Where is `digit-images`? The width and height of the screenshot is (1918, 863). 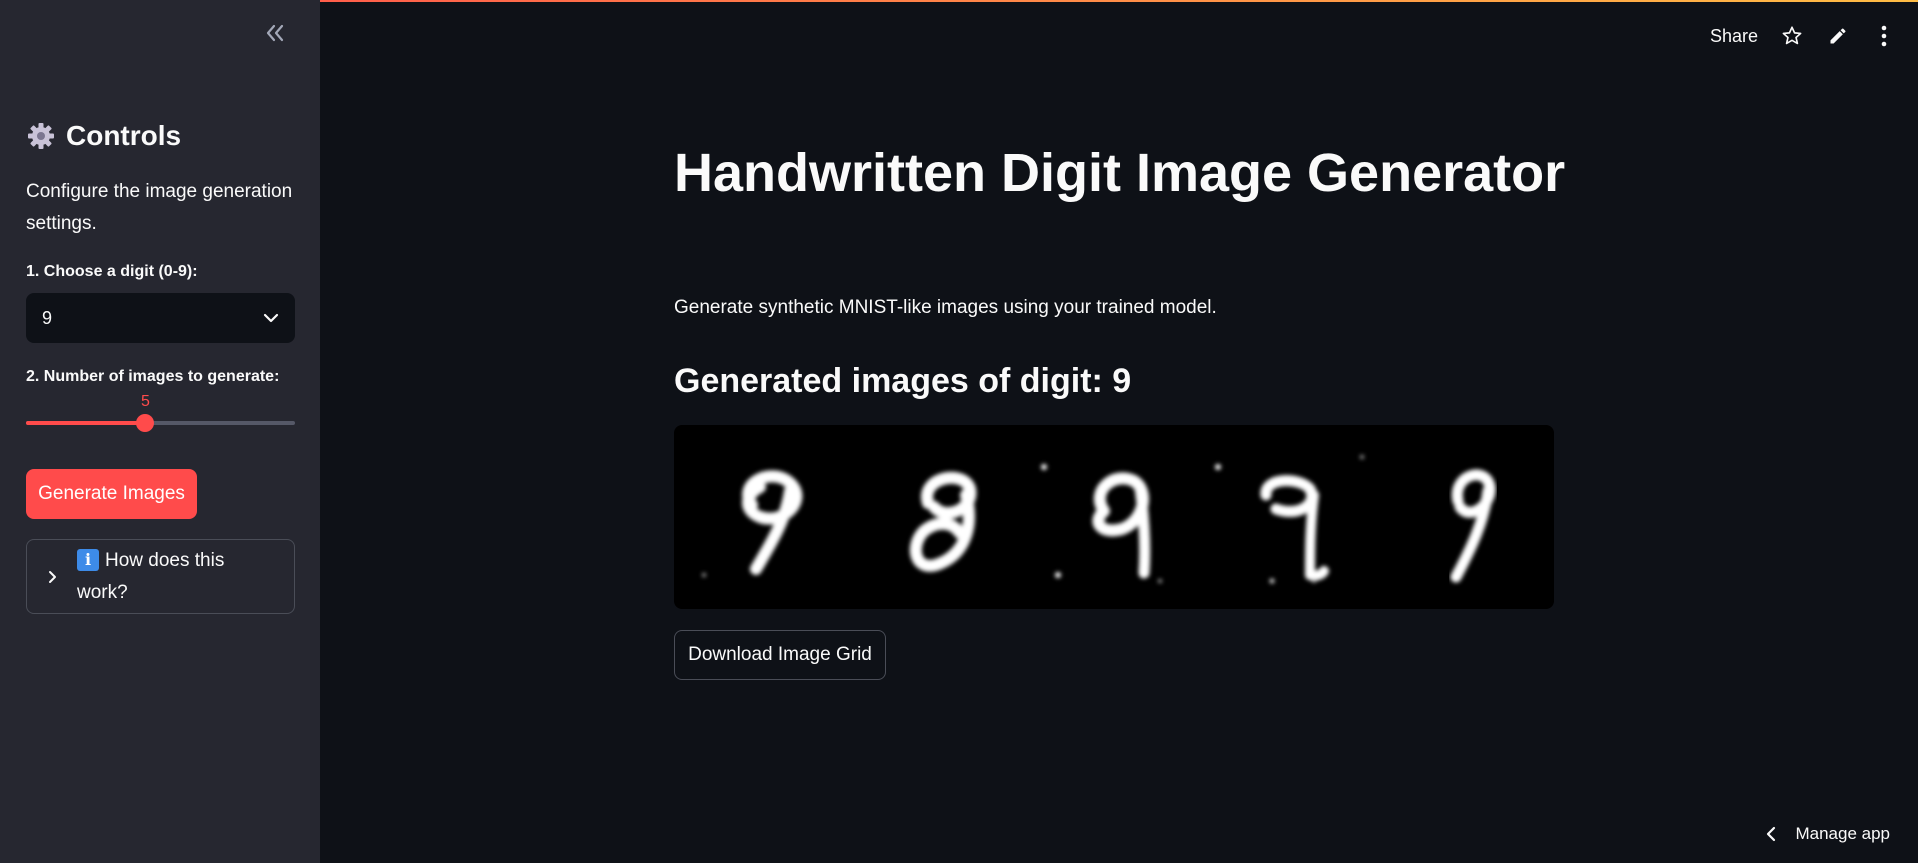
digit-images is located at coordinates (1099, 519).